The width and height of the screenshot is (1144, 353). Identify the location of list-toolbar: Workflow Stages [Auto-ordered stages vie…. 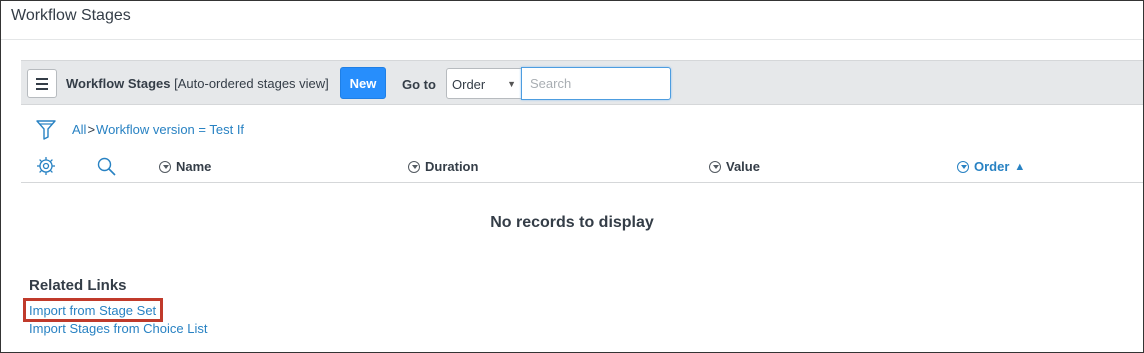
(582, 82).